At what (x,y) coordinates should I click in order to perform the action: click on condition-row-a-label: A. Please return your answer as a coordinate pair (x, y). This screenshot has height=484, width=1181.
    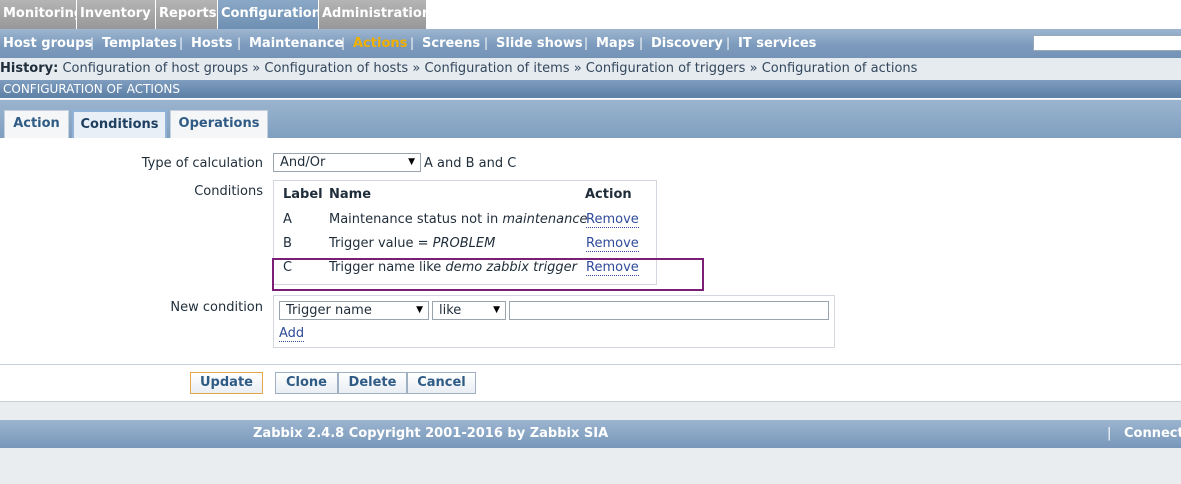
    Looking at the image, I should click on (287, 219).